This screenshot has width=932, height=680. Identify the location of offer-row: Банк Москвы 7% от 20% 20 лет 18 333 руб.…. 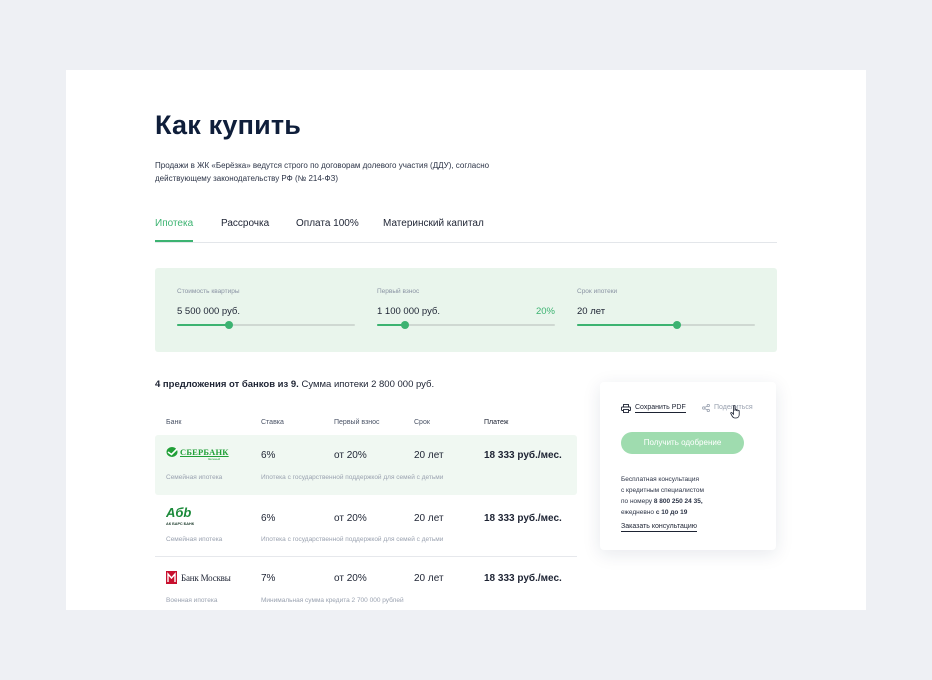
(366, 584).